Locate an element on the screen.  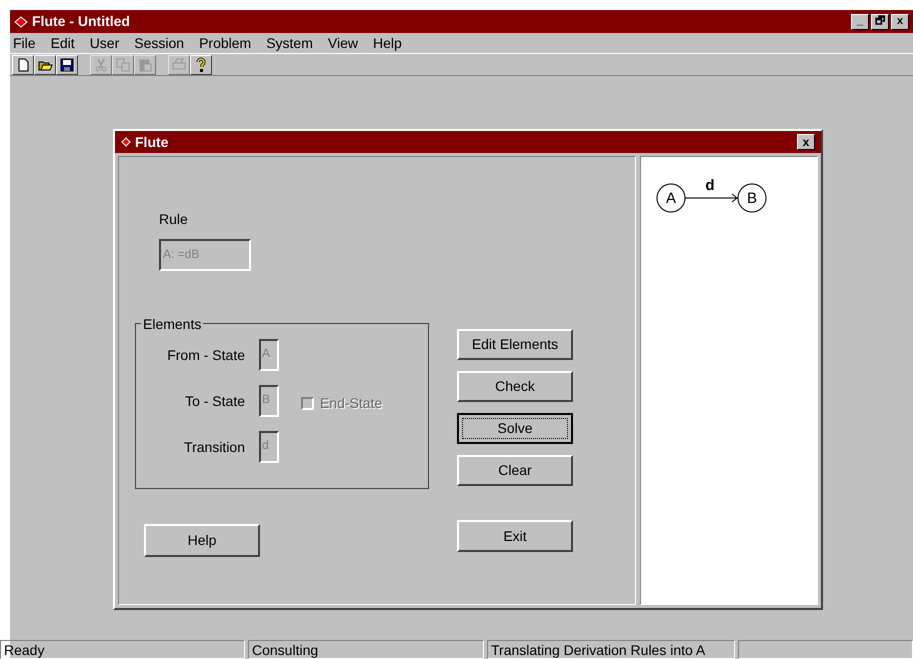
save-button is located at coordinates (67, 64).